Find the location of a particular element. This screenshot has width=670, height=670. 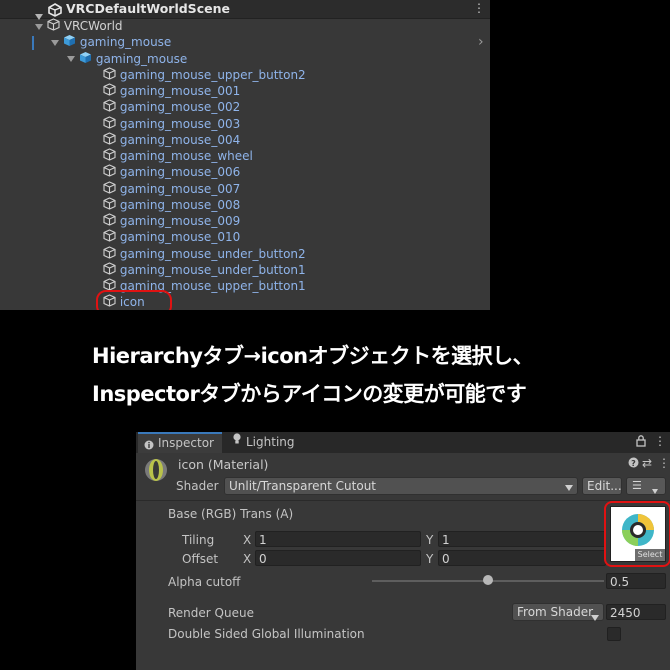

tiling-x-input: 1 is located at coordinates (338, 539).